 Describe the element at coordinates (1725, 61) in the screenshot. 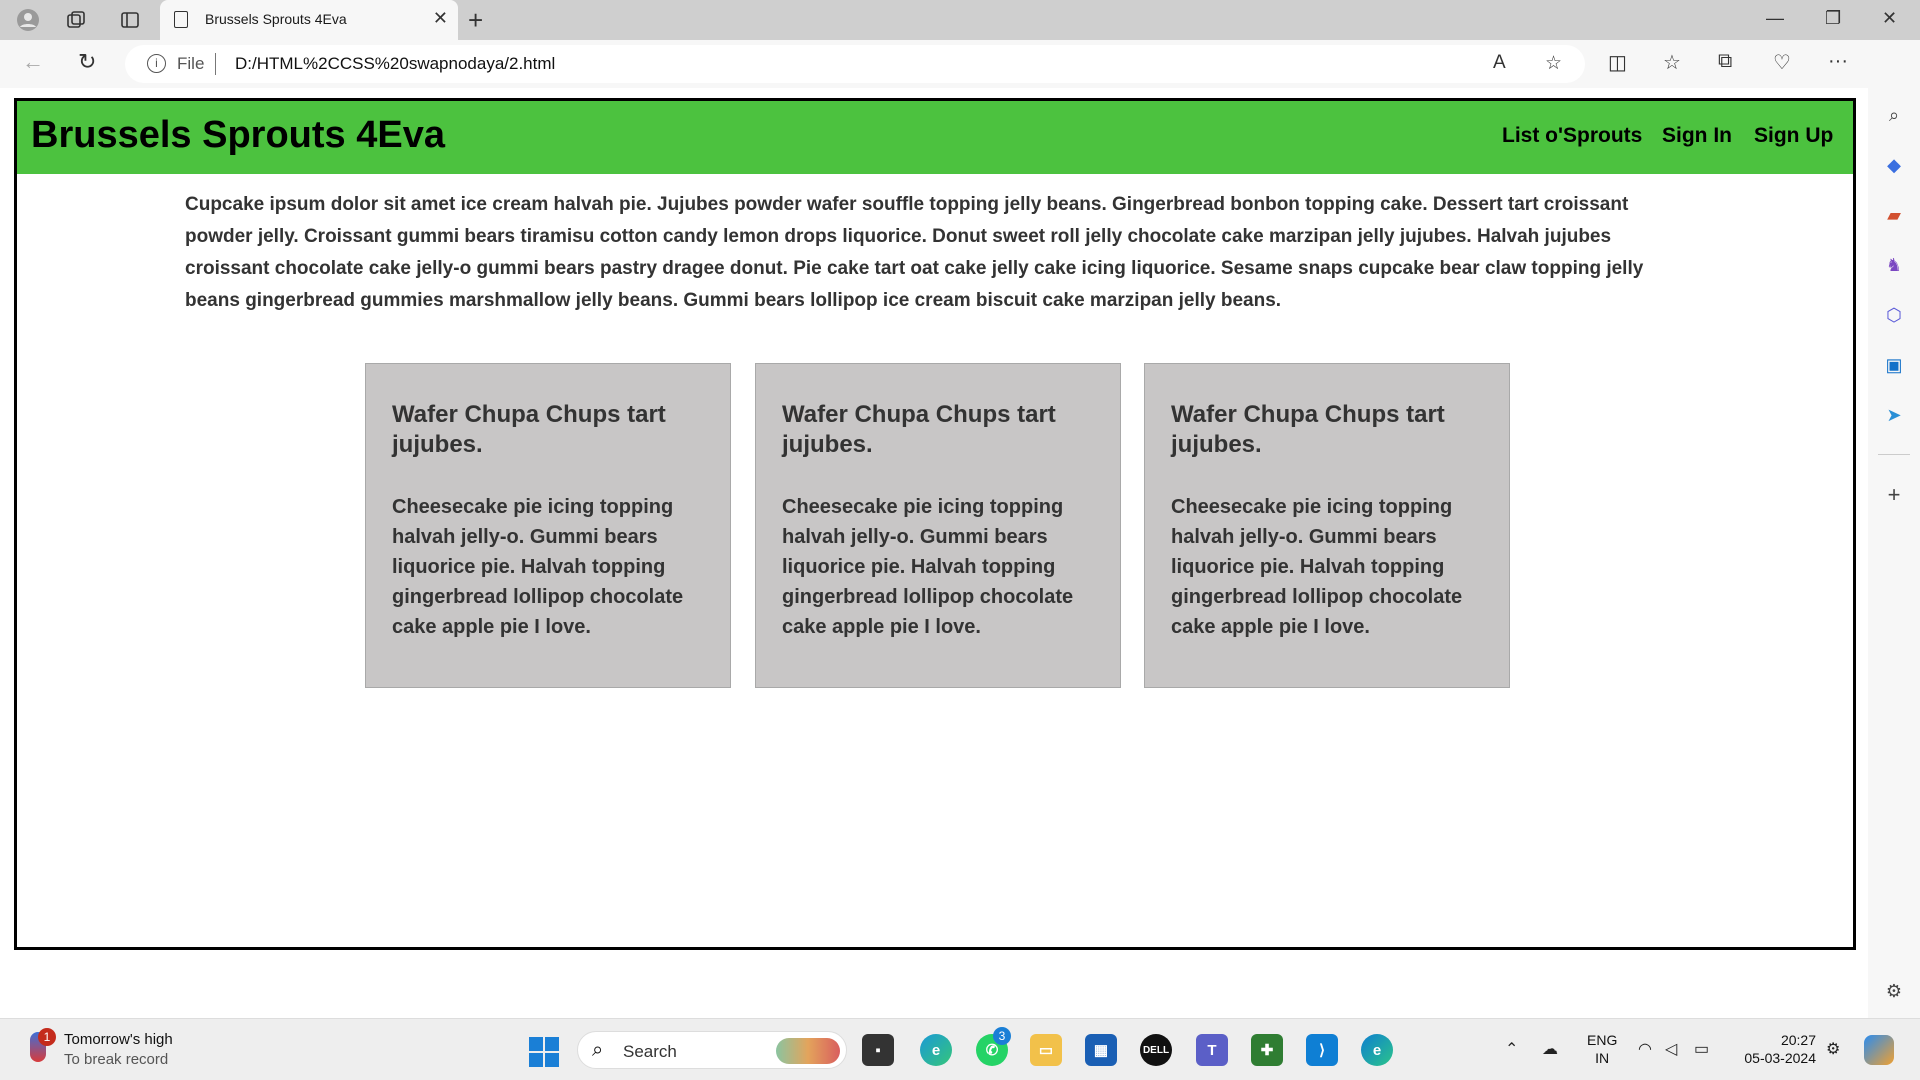

I see `collections-icon: ⧉` at that location.